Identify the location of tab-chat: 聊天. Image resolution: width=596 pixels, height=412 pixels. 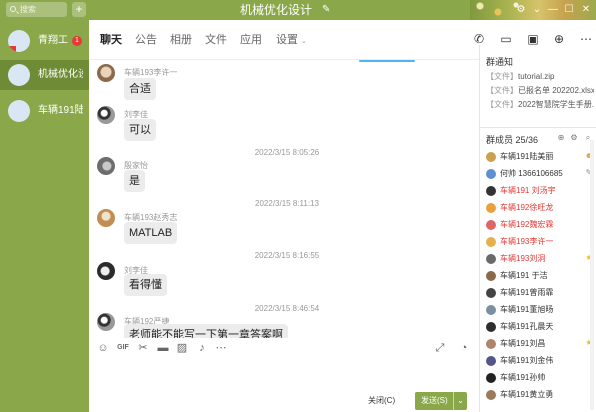
(111, 40).